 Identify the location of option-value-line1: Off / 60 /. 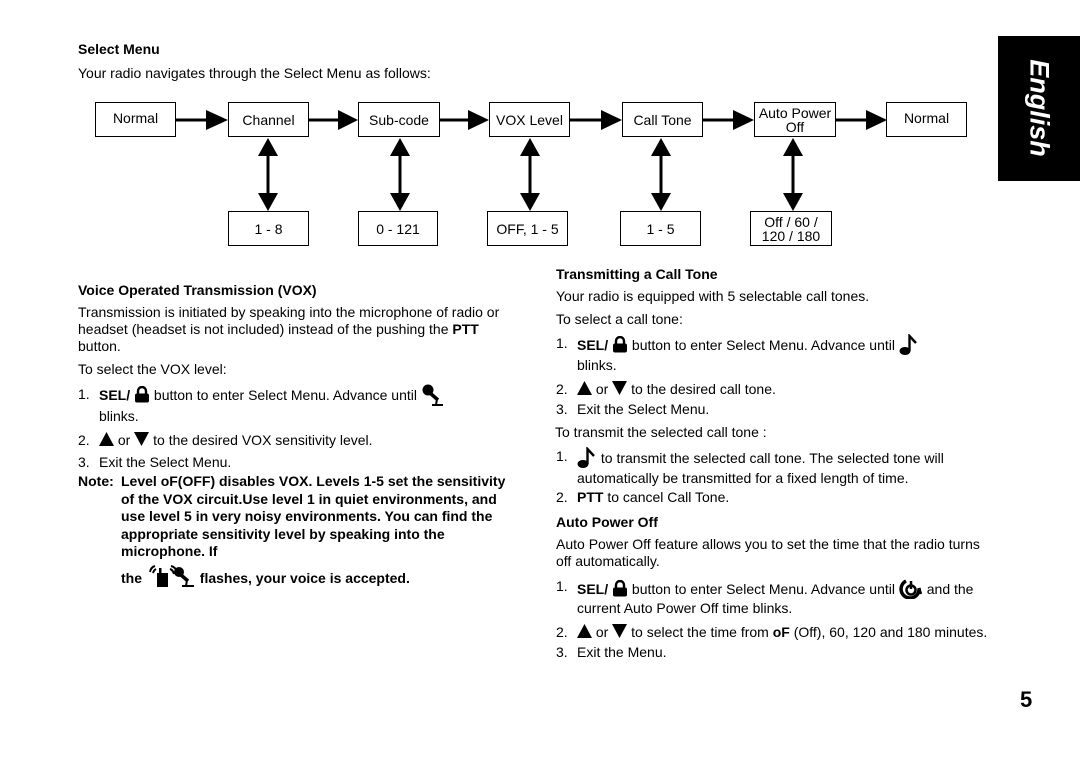
(791, 221).